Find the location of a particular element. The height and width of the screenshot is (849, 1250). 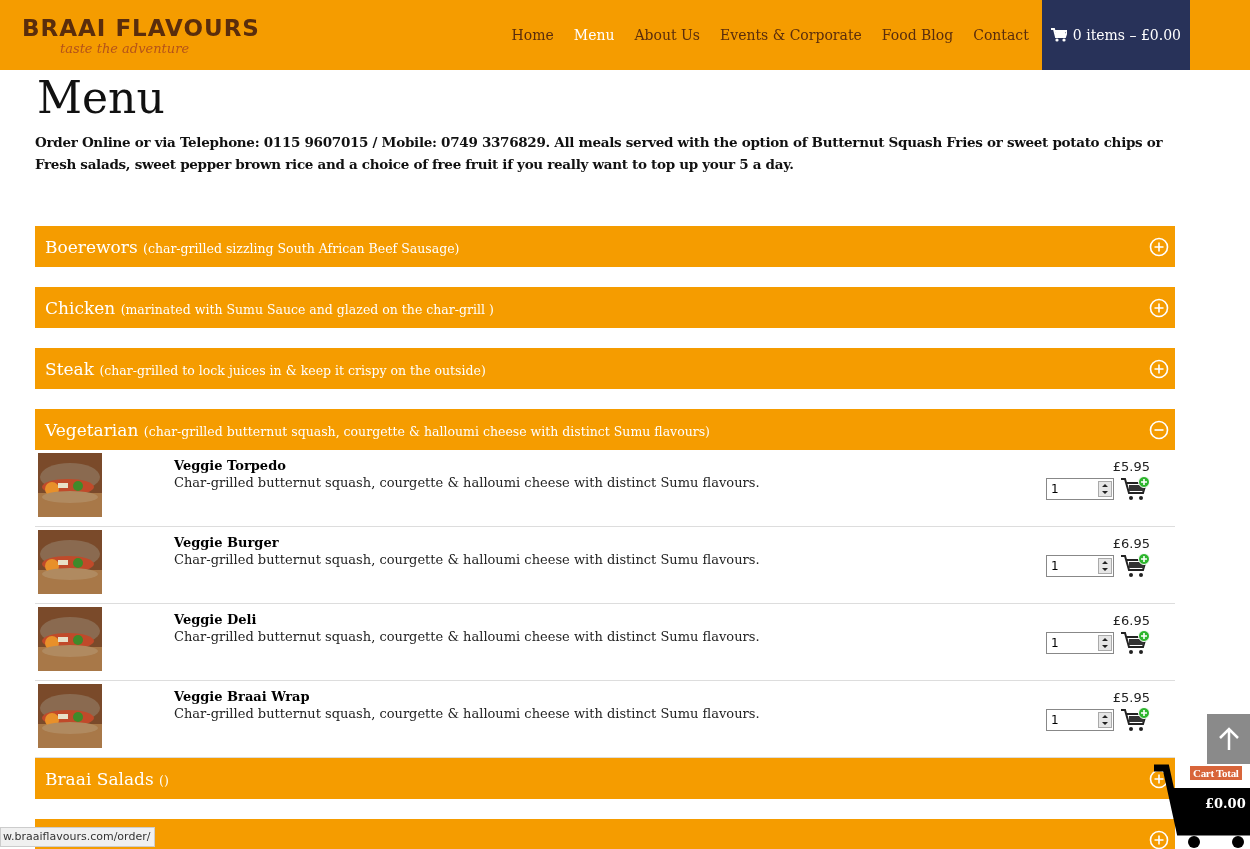

item-name: Veggie Burger is located at coordinates (227, 542).